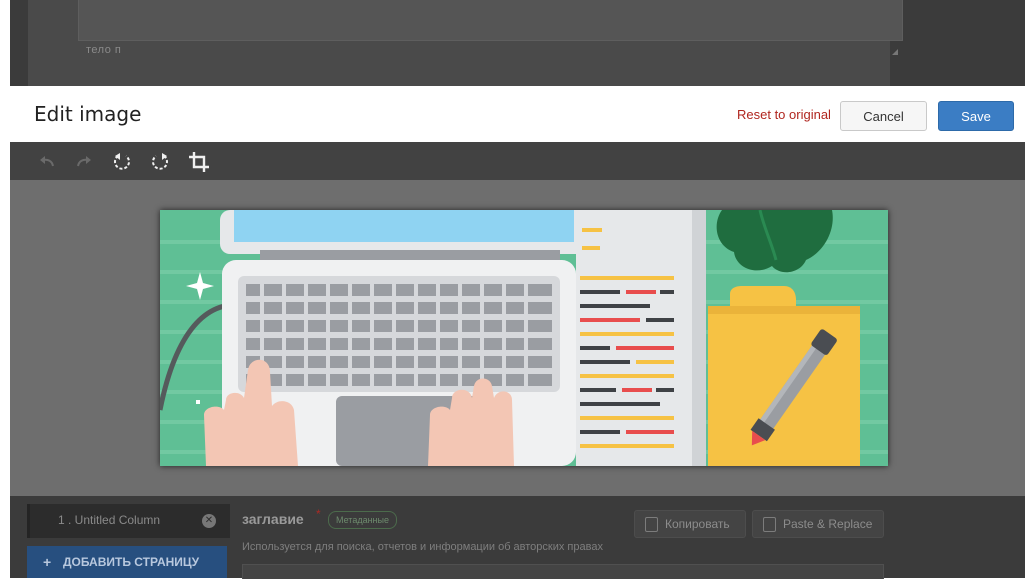 The height and width of the screenshot is (579, 1025). I want to click on column-tab: 1 . Untitled Column ✕, so click(128, 521).